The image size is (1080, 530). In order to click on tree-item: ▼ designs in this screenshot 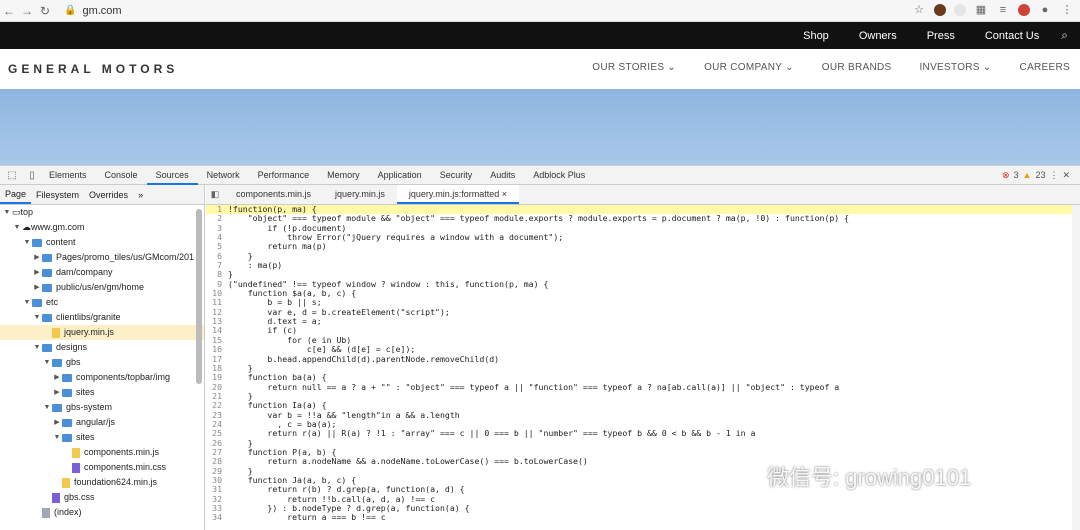, I will do `click(102, 347)`.